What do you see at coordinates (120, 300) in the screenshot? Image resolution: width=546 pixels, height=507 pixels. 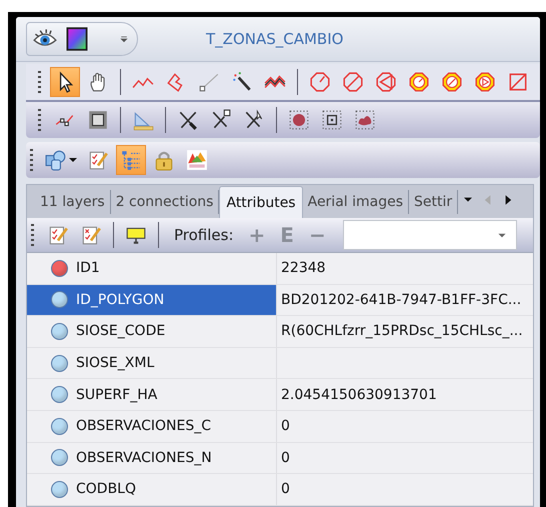 I see `attribute-name: ID_POLYGON` at bounding box center [120, 300].